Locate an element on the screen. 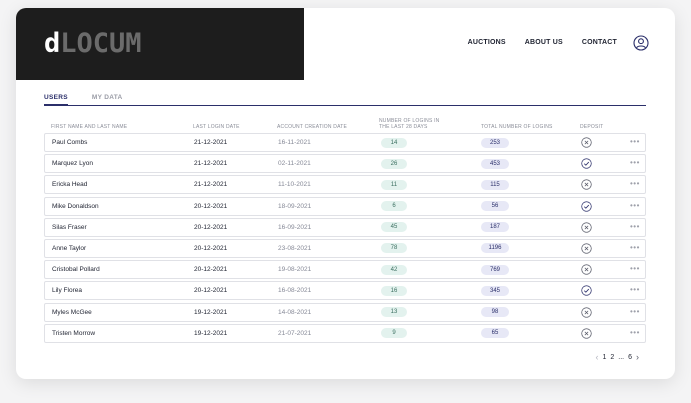 Image resolution: width=691 pixels, height=403 pixels. page-1: 1 is located at coordinates (604, 357).